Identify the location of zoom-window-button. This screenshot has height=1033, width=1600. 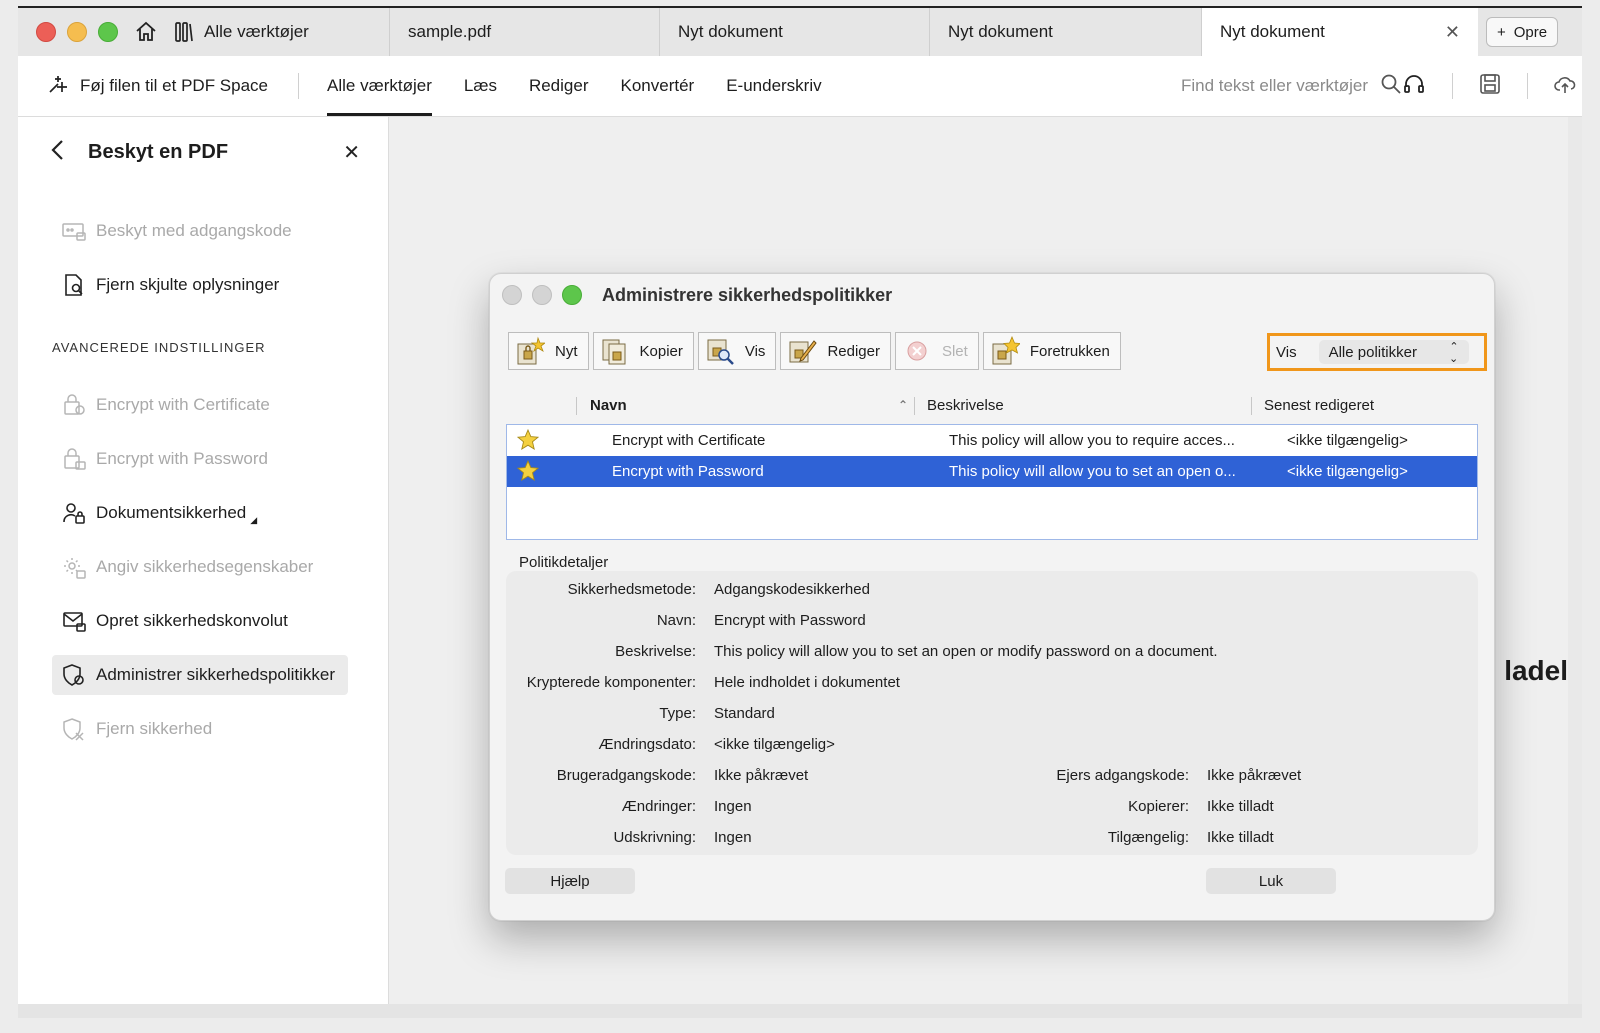
(108, 32).